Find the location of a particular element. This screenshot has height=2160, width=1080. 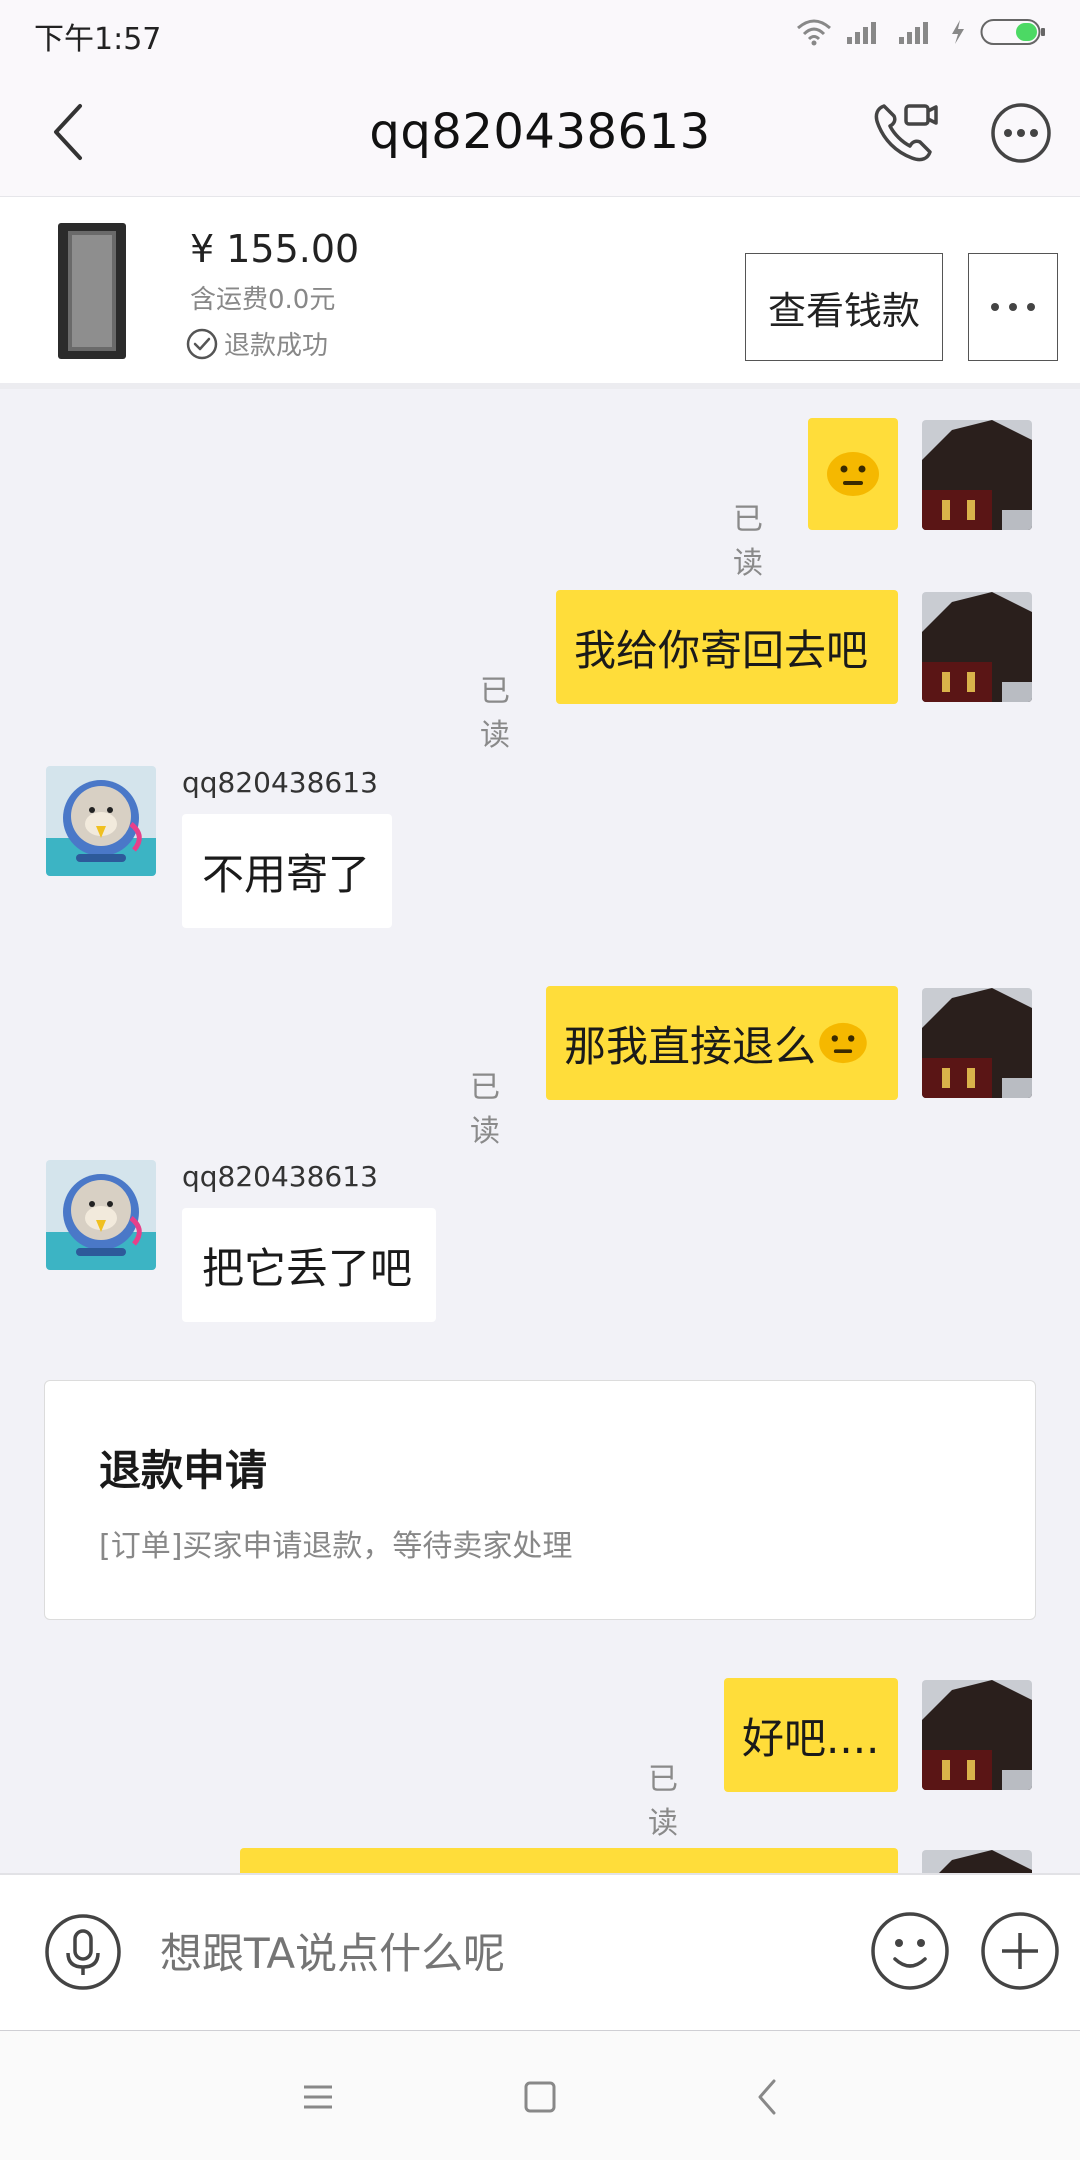

nav-bar: qq820438613 is located at coordinates (540, 131).